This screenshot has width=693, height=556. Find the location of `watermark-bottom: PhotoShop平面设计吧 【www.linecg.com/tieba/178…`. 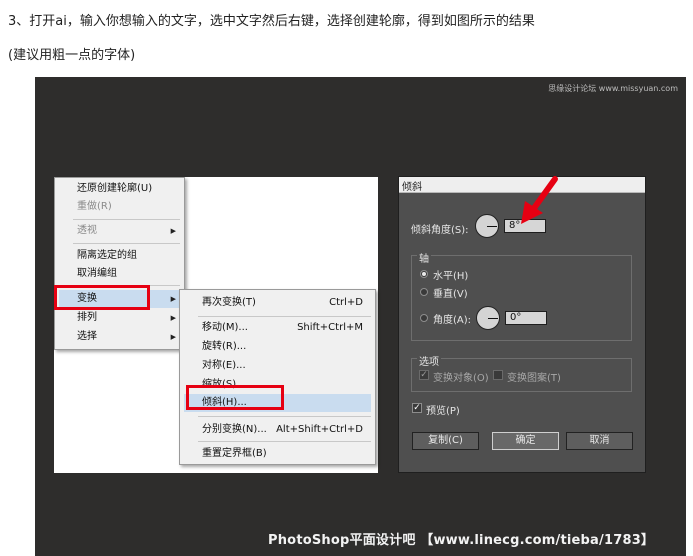

watermark-bottom: PhotoShop平面设计吧 【www.linecg.com/tieba/178… is located at coordinates (461, 540).